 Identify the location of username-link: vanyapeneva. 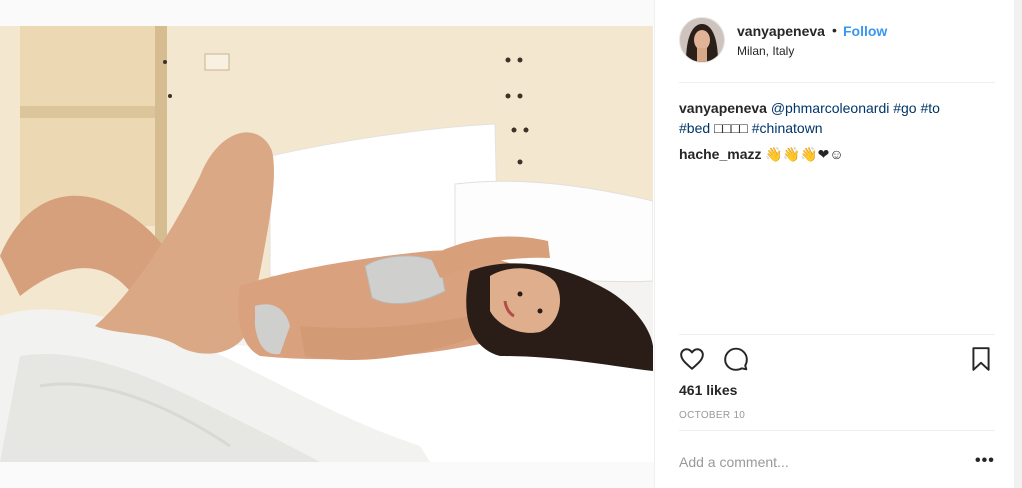
(781, 31).